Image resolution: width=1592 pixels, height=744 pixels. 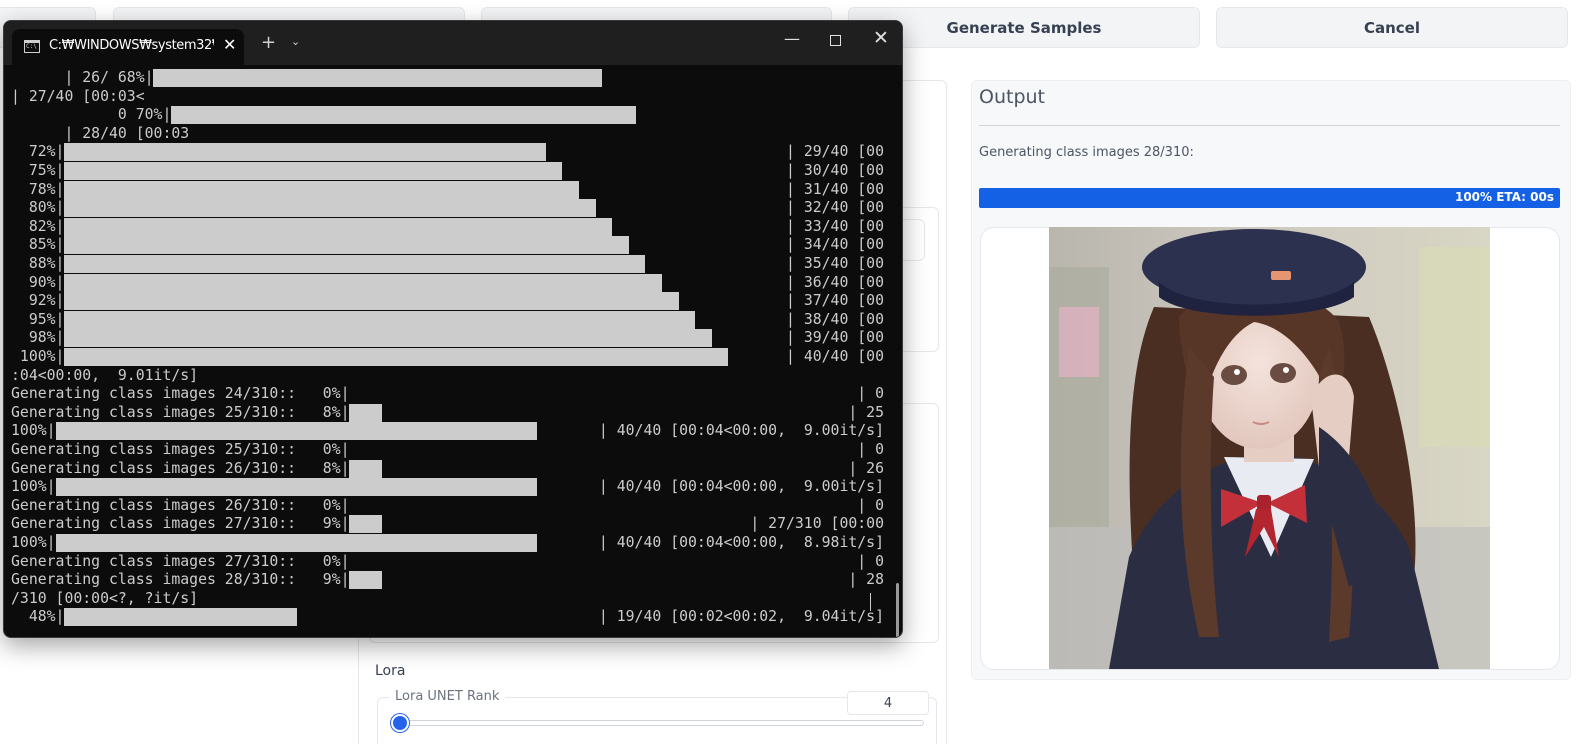 What do you see at coordinates (38, 208) in the screenshot?
I see `terminal-line: 80%|` at bounding box center [38, 208].